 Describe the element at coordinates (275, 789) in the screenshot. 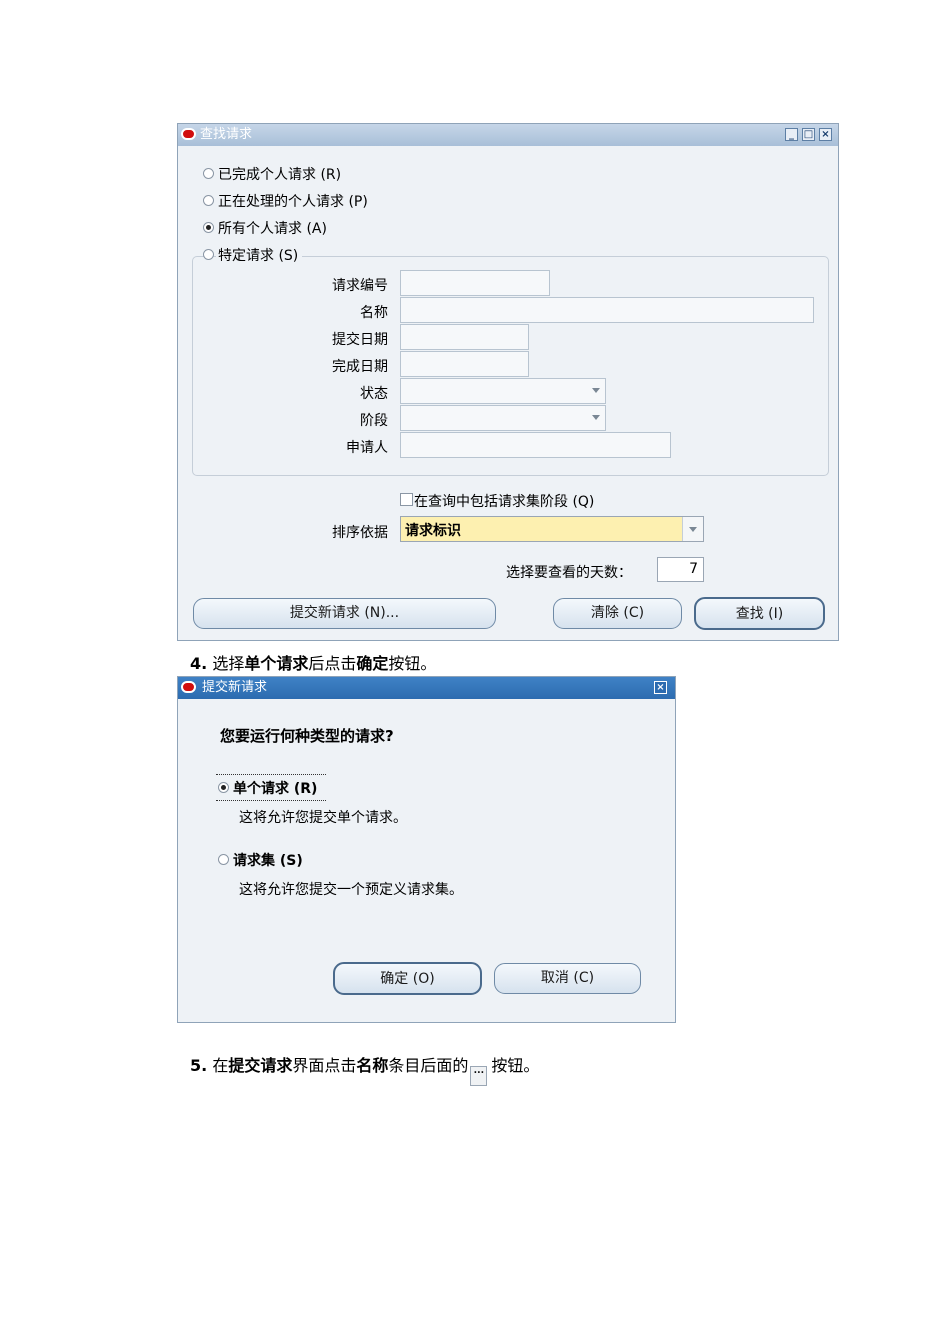

I see `single-request-label: 单个请求 (R)` at that location.